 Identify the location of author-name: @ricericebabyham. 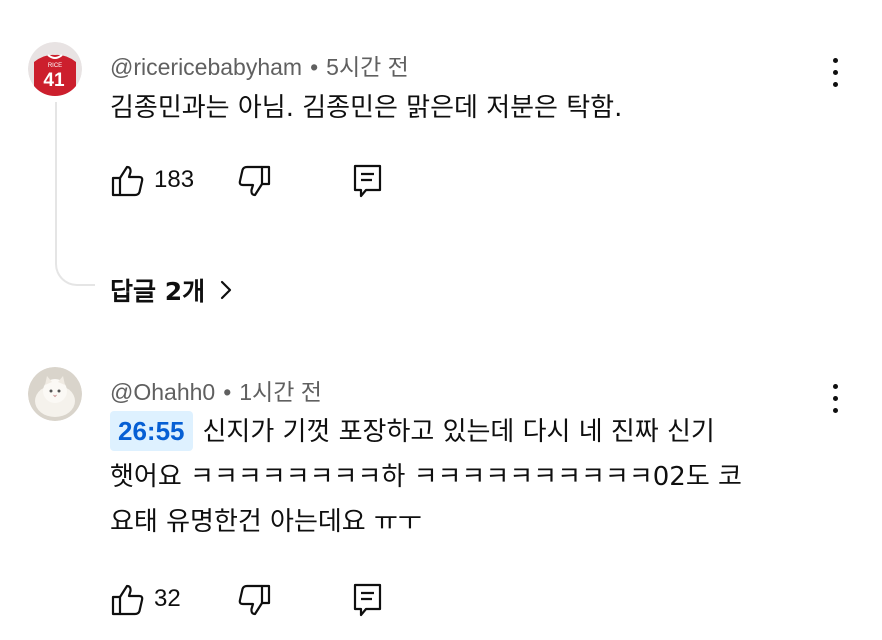
(206, 67).